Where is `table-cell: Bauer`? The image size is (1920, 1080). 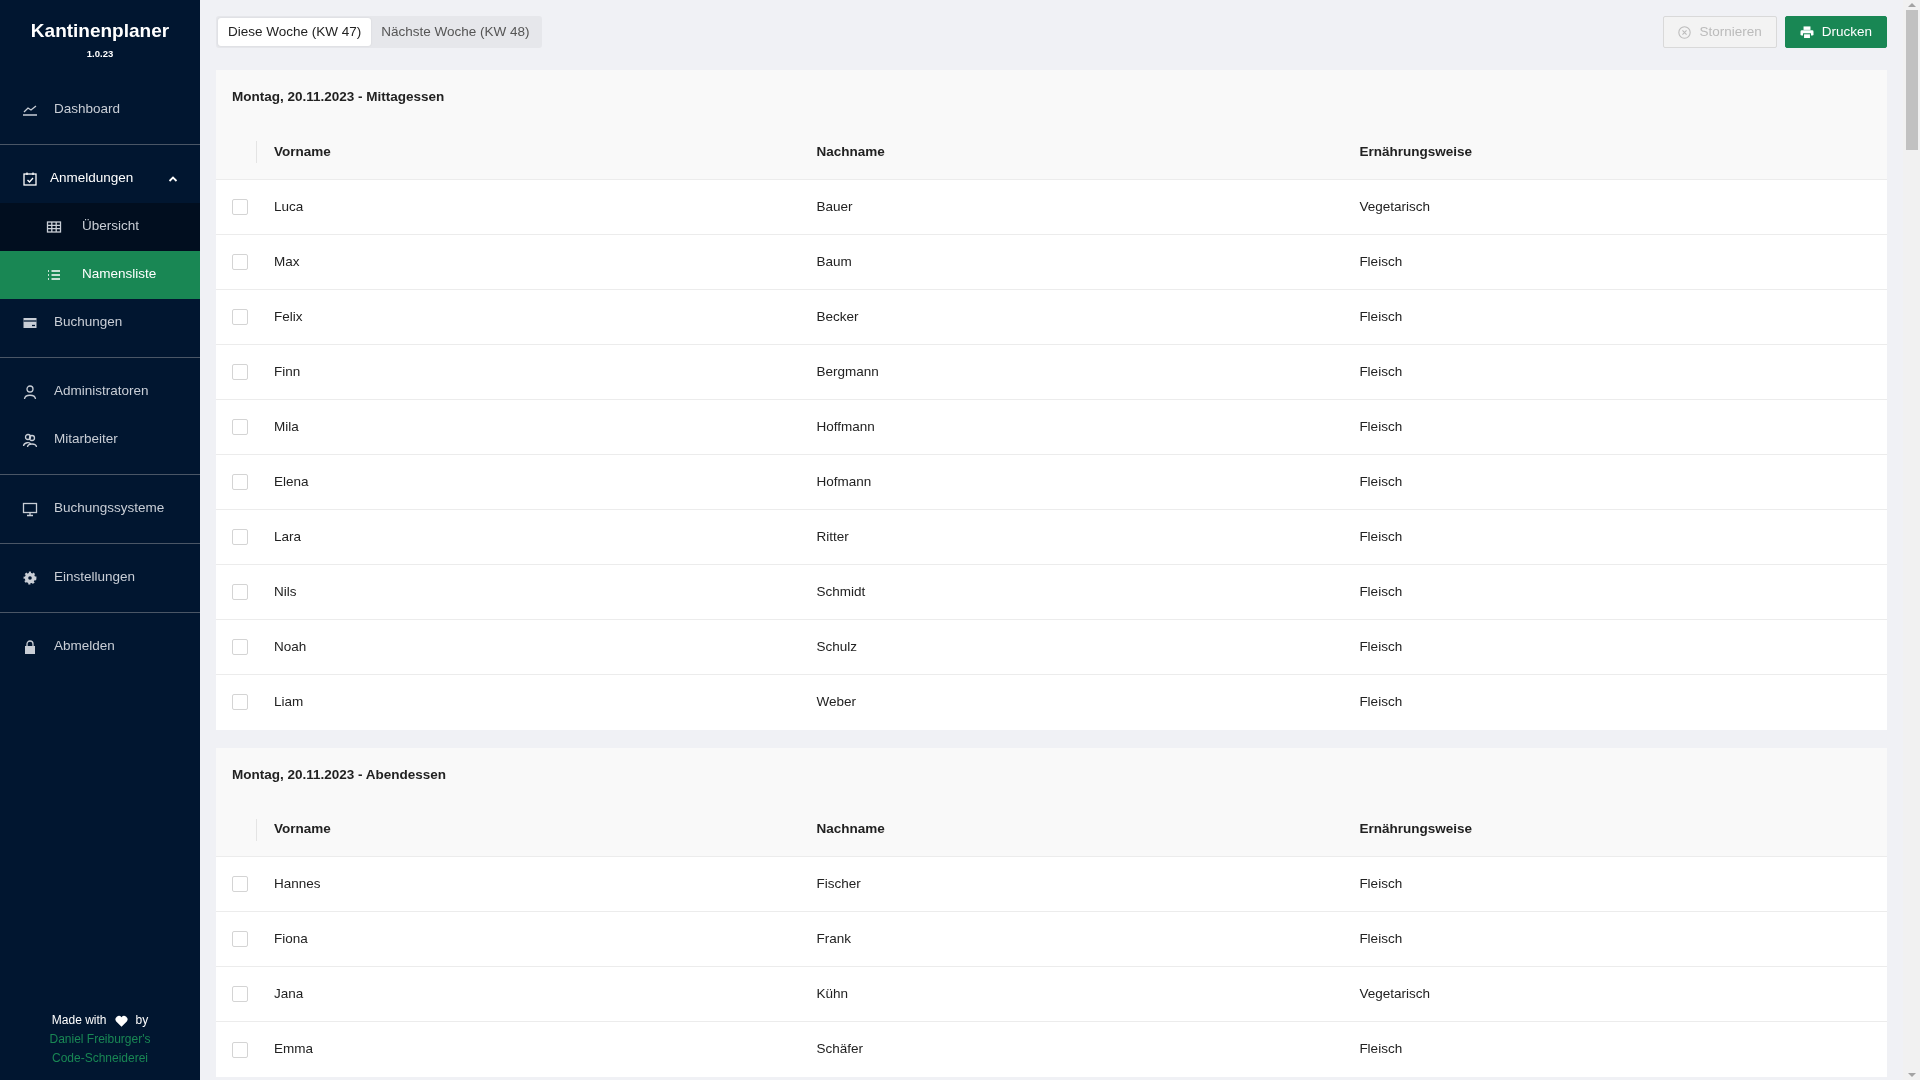 table-cell: Bauer is located at coordinates (1072, 207).